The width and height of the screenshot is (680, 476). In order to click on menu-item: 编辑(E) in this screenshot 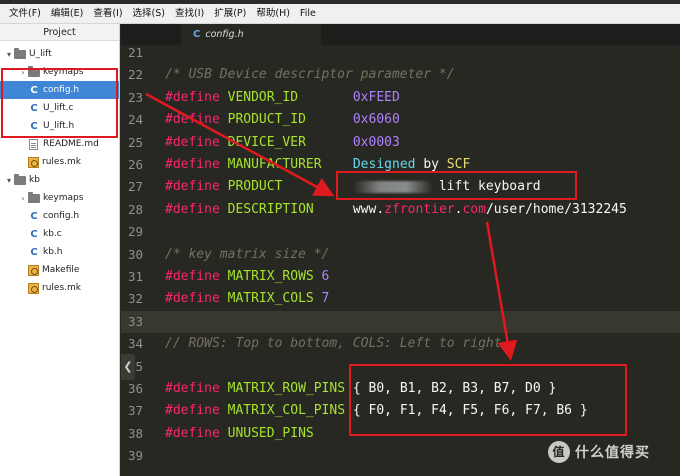, I will do `click(67, 14)`.